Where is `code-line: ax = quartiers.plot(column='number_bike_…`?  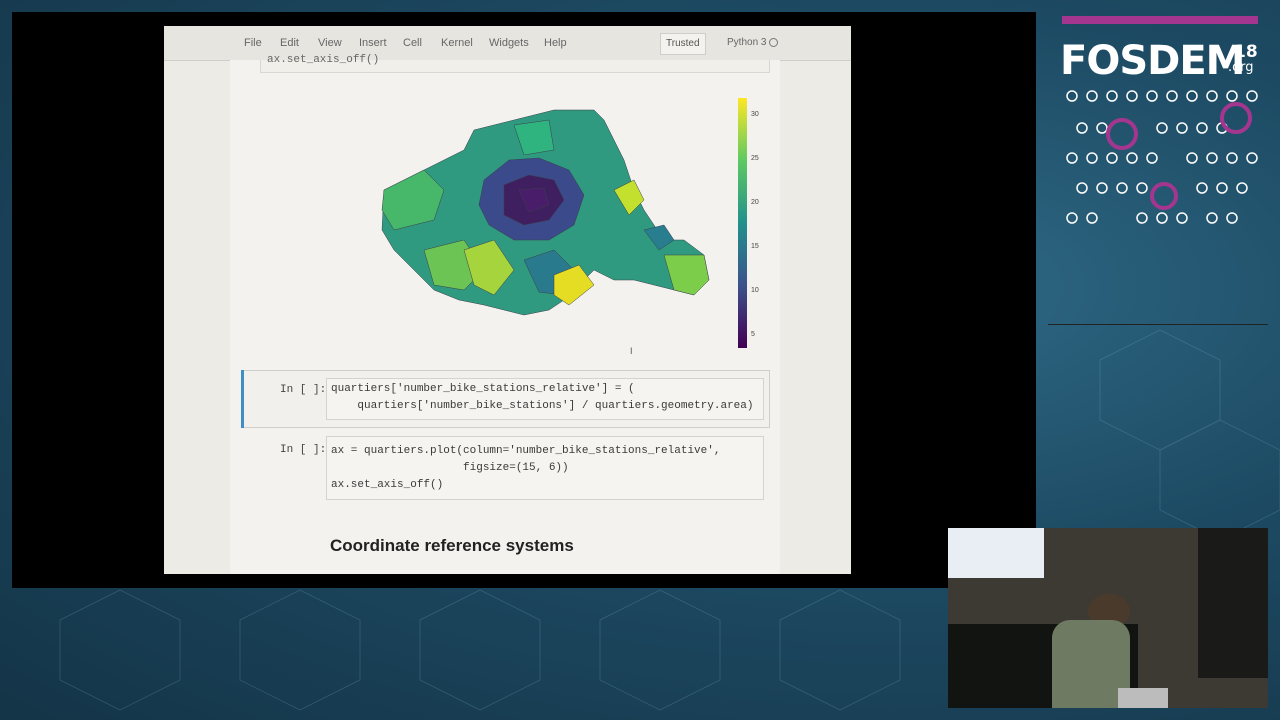 code-line: ax = quartiers.plot(column='number_bike_… is located at coordinates (526, 451).